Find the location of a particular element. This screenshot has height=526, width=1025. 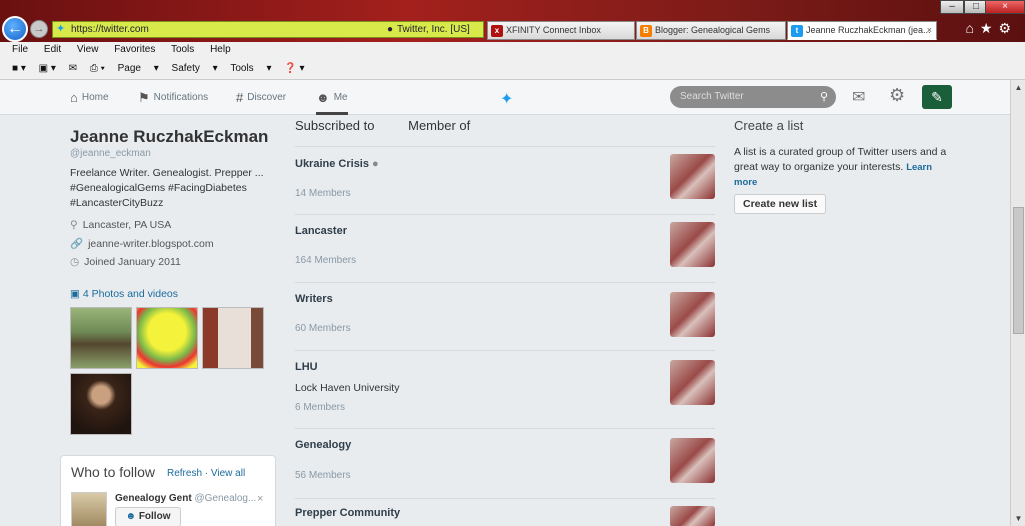

list-title: Prepper Community is located at coordinates (347, 513).